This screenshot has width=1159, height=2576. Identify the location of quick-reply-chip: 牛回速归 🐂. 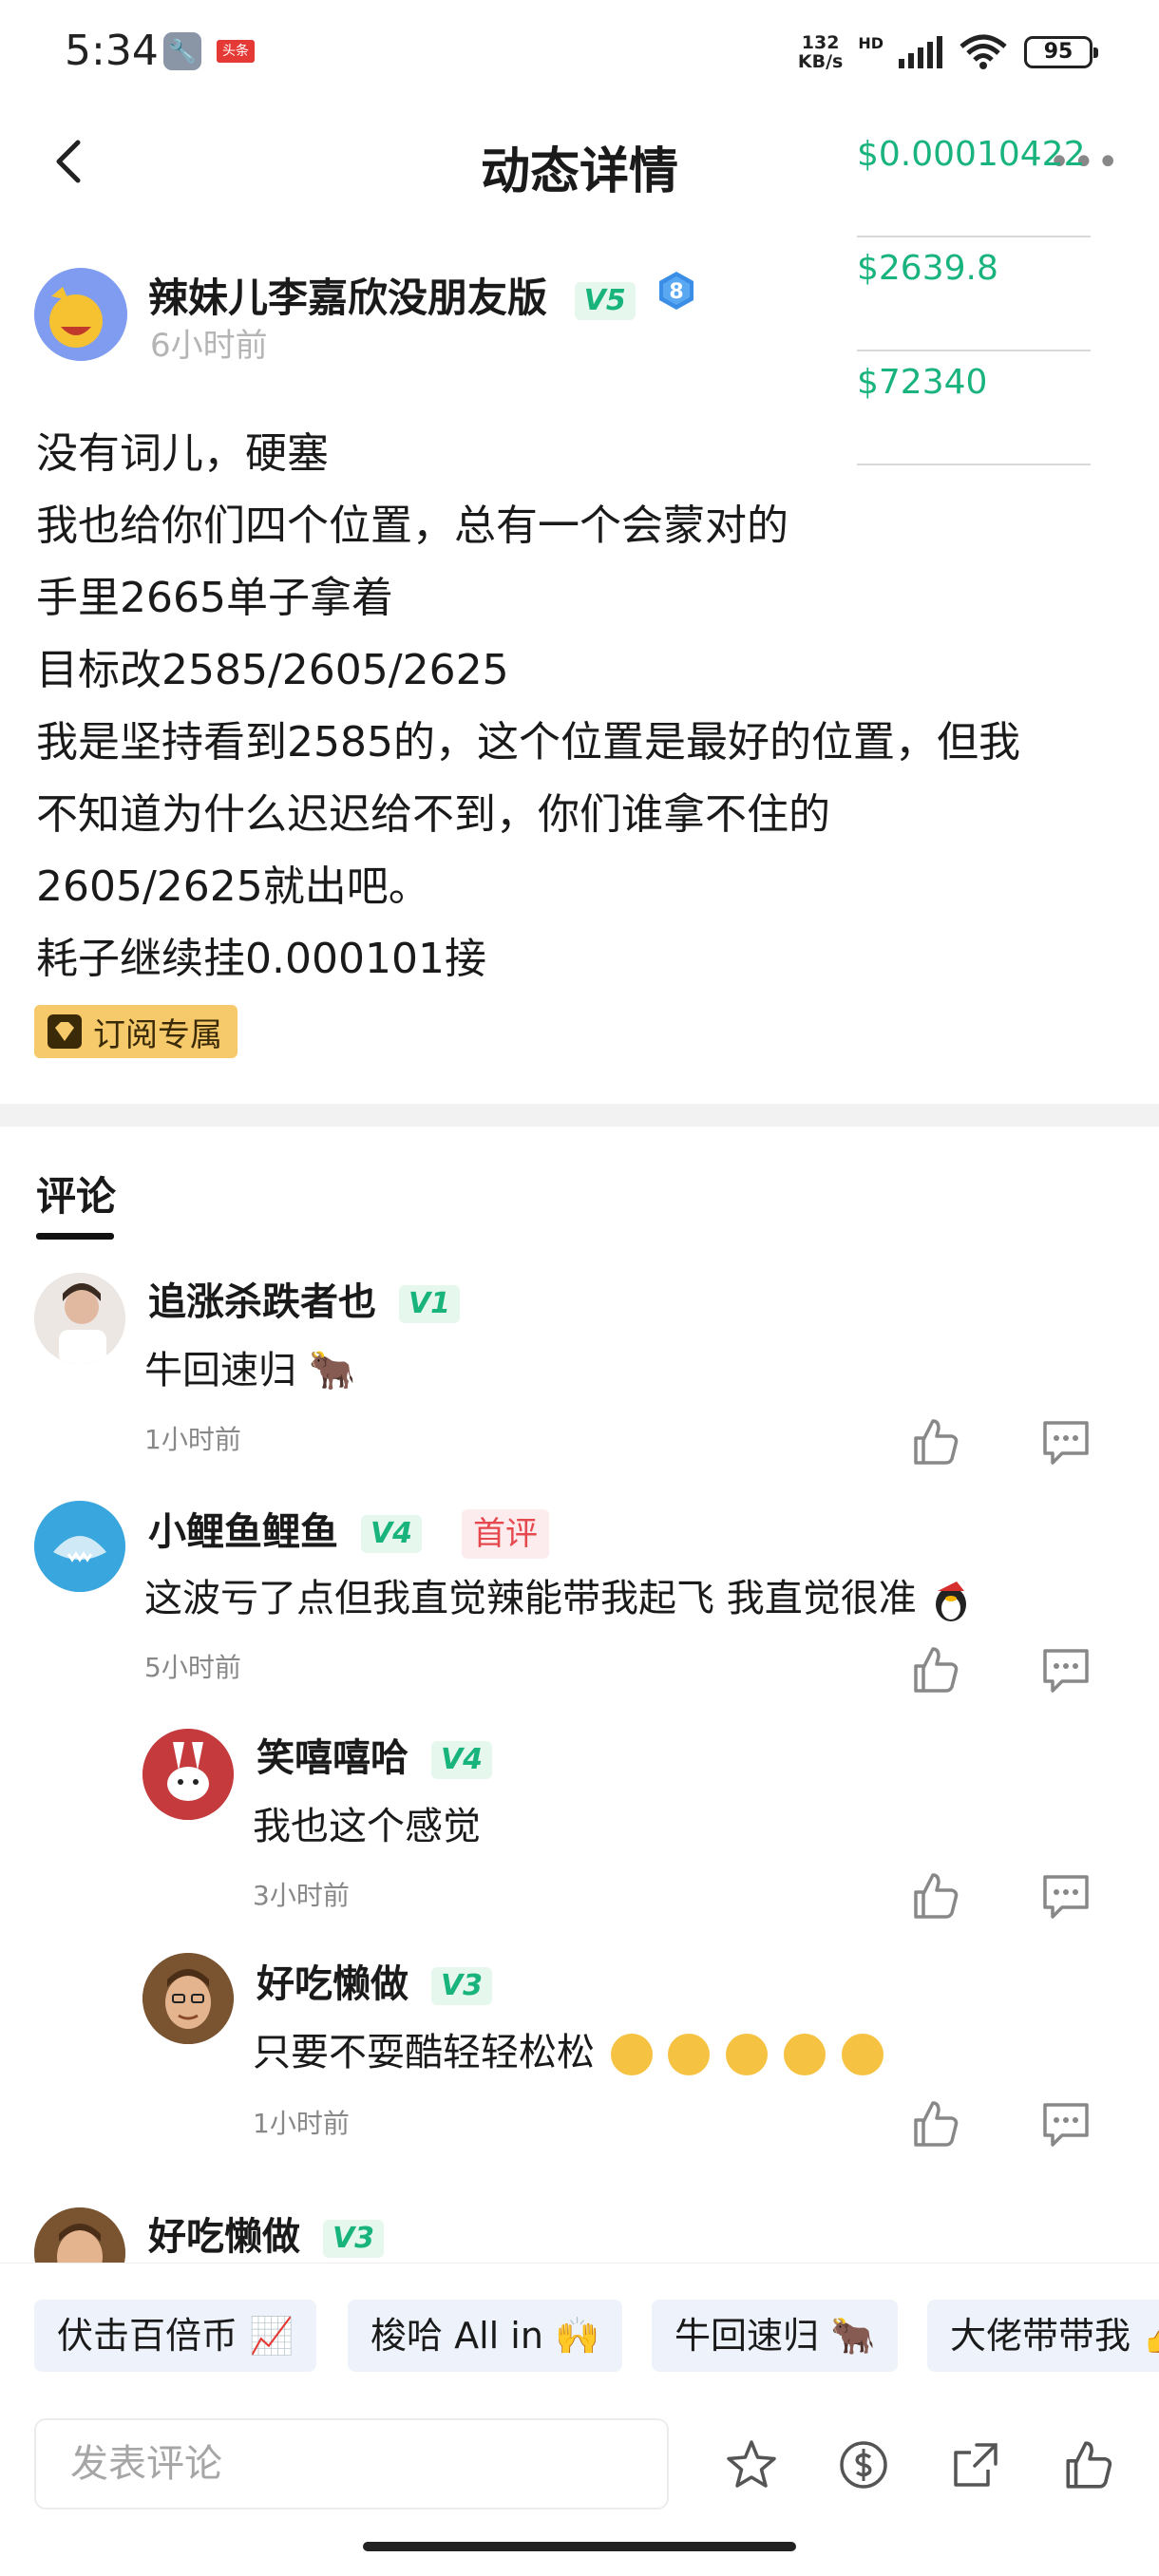
(775, 2336).